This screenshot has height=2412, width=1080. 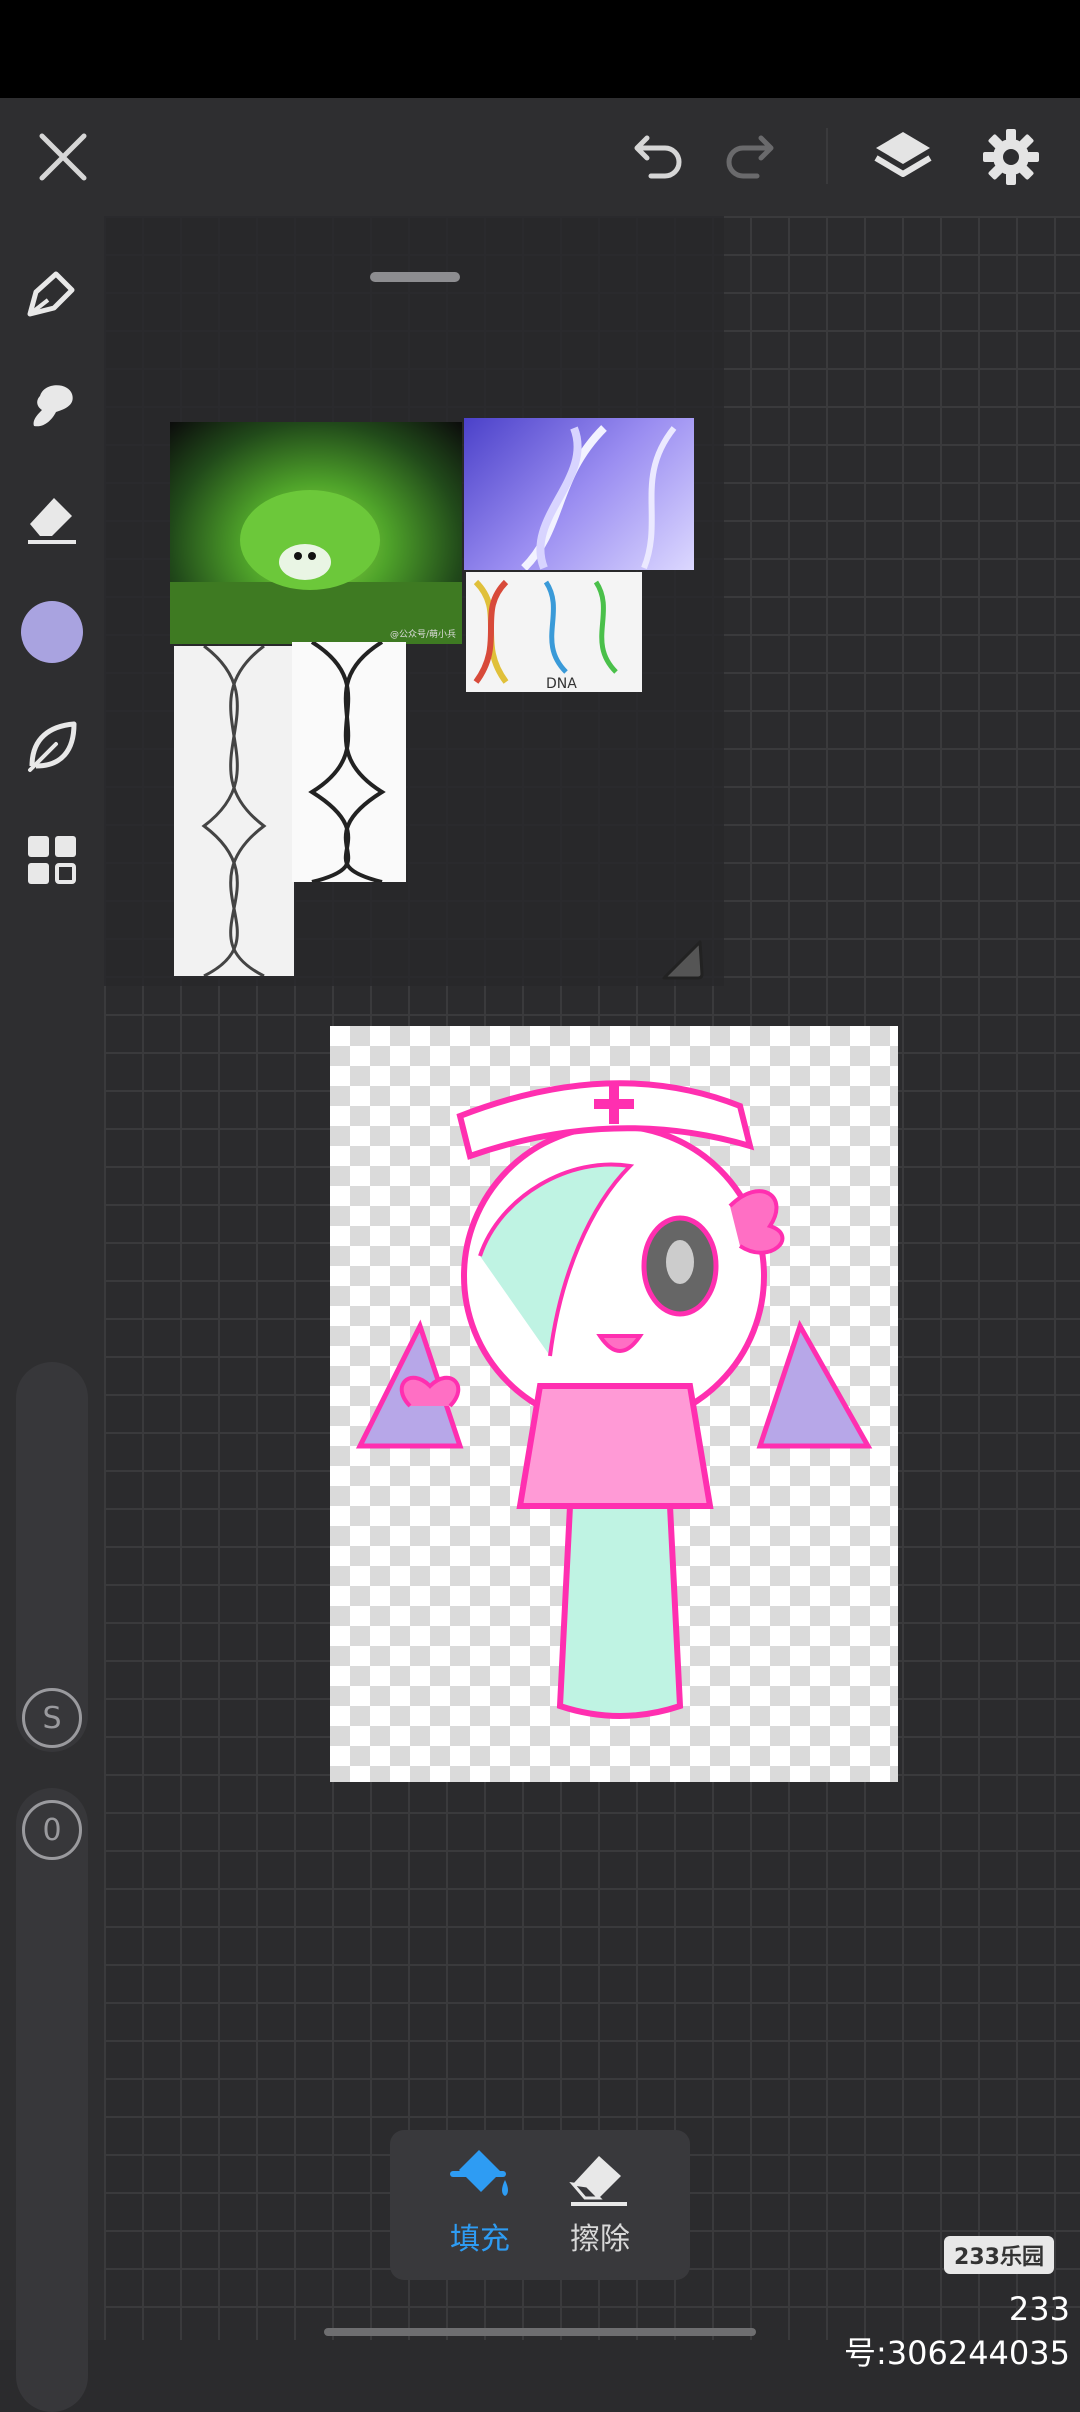 I want to click on layers-icon, so click(x=903, y=154).